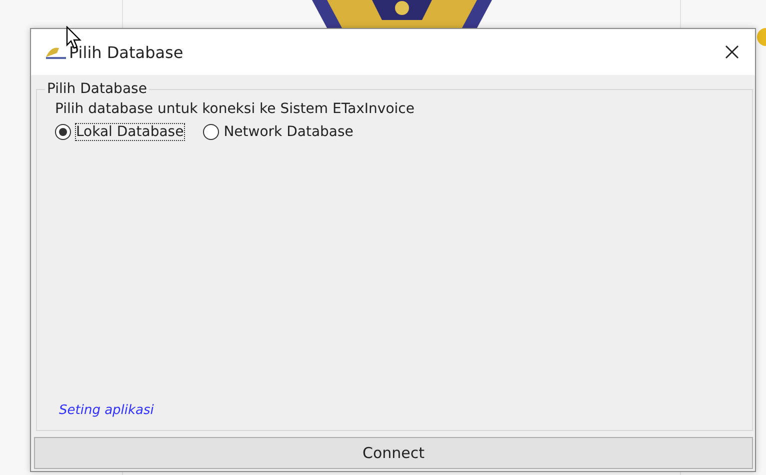 This screenshot has width=766, height=475. Describe the element at coordinates (235, 109) in the screenshot. I see `description-text: Pilih database untuk koneksi ke Sistem ETaxInvoice` at that location.